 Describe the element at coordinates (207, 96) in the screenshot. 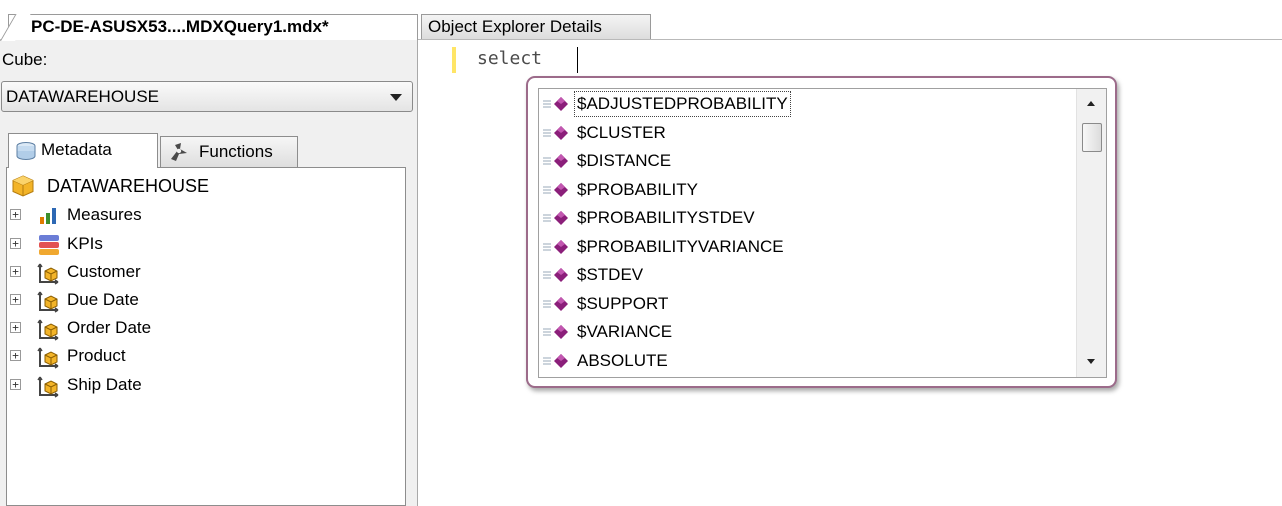

I see `cube-dropdown: DATAWAREHOUSE` at that location.